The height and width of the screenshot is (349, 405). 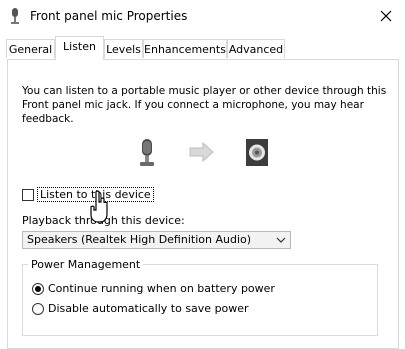 What do you see at coordinates (256, 48) in the screenshot?
I see `tab-advanced: Advanced` at bounding box center [256, 48].